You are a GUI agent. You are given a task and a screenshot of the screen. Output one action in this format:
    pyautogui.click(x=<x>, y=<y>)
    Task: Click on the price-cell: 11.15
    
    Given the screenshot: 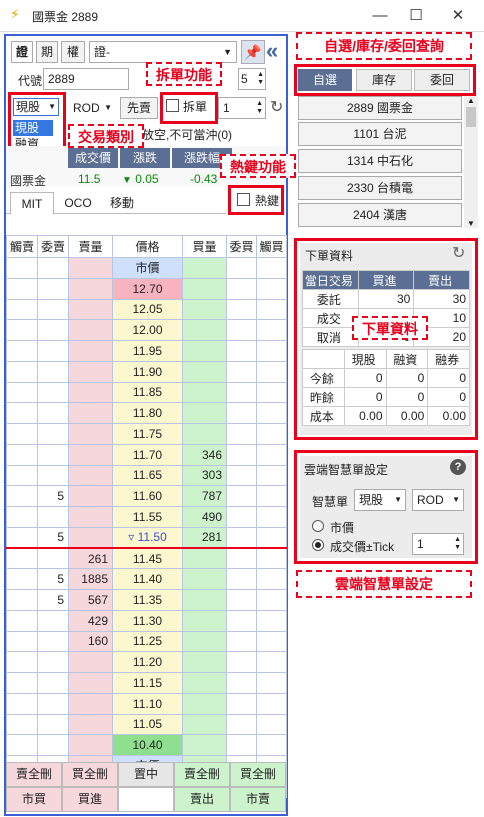 What is the action you would take?
    pyautogui.click(x=147, y=683)
    